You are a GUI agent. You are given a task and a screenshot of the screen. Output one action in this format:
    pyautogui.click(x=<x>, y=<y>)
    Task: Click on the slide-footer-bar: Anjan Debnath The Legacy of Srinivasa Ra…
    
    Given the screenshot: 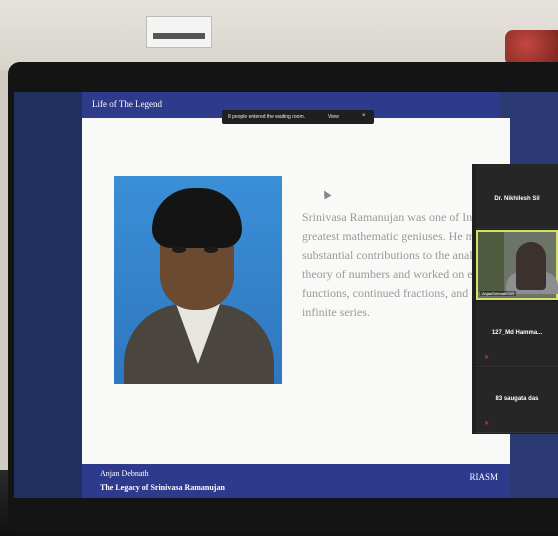 What is the action you would take?
    pyautogui.click(x=296, y=481)
    